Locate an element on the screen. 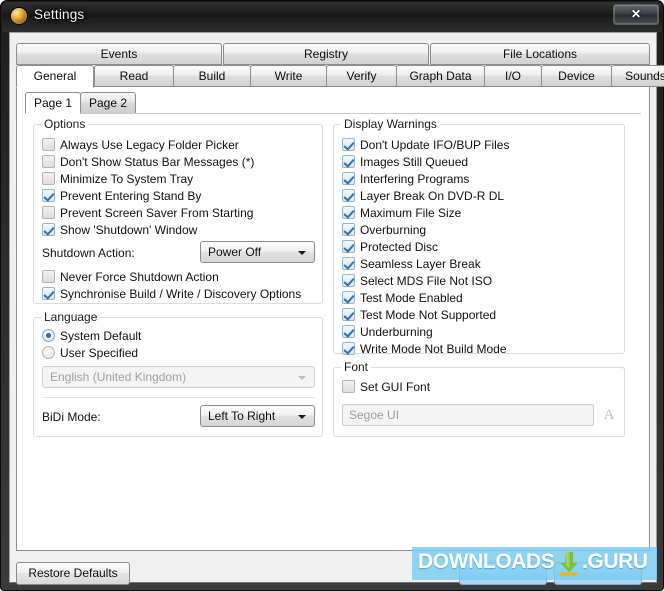  checkbox-images-still-queued: Images Still Queued is located at coordinates (405, 161).